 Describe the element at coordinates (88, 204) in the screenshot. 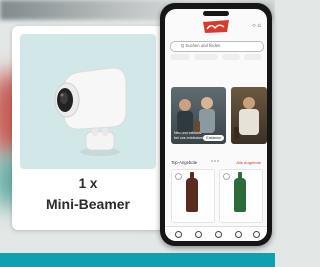

I see `product-name: Mini-Beamer` at that location.